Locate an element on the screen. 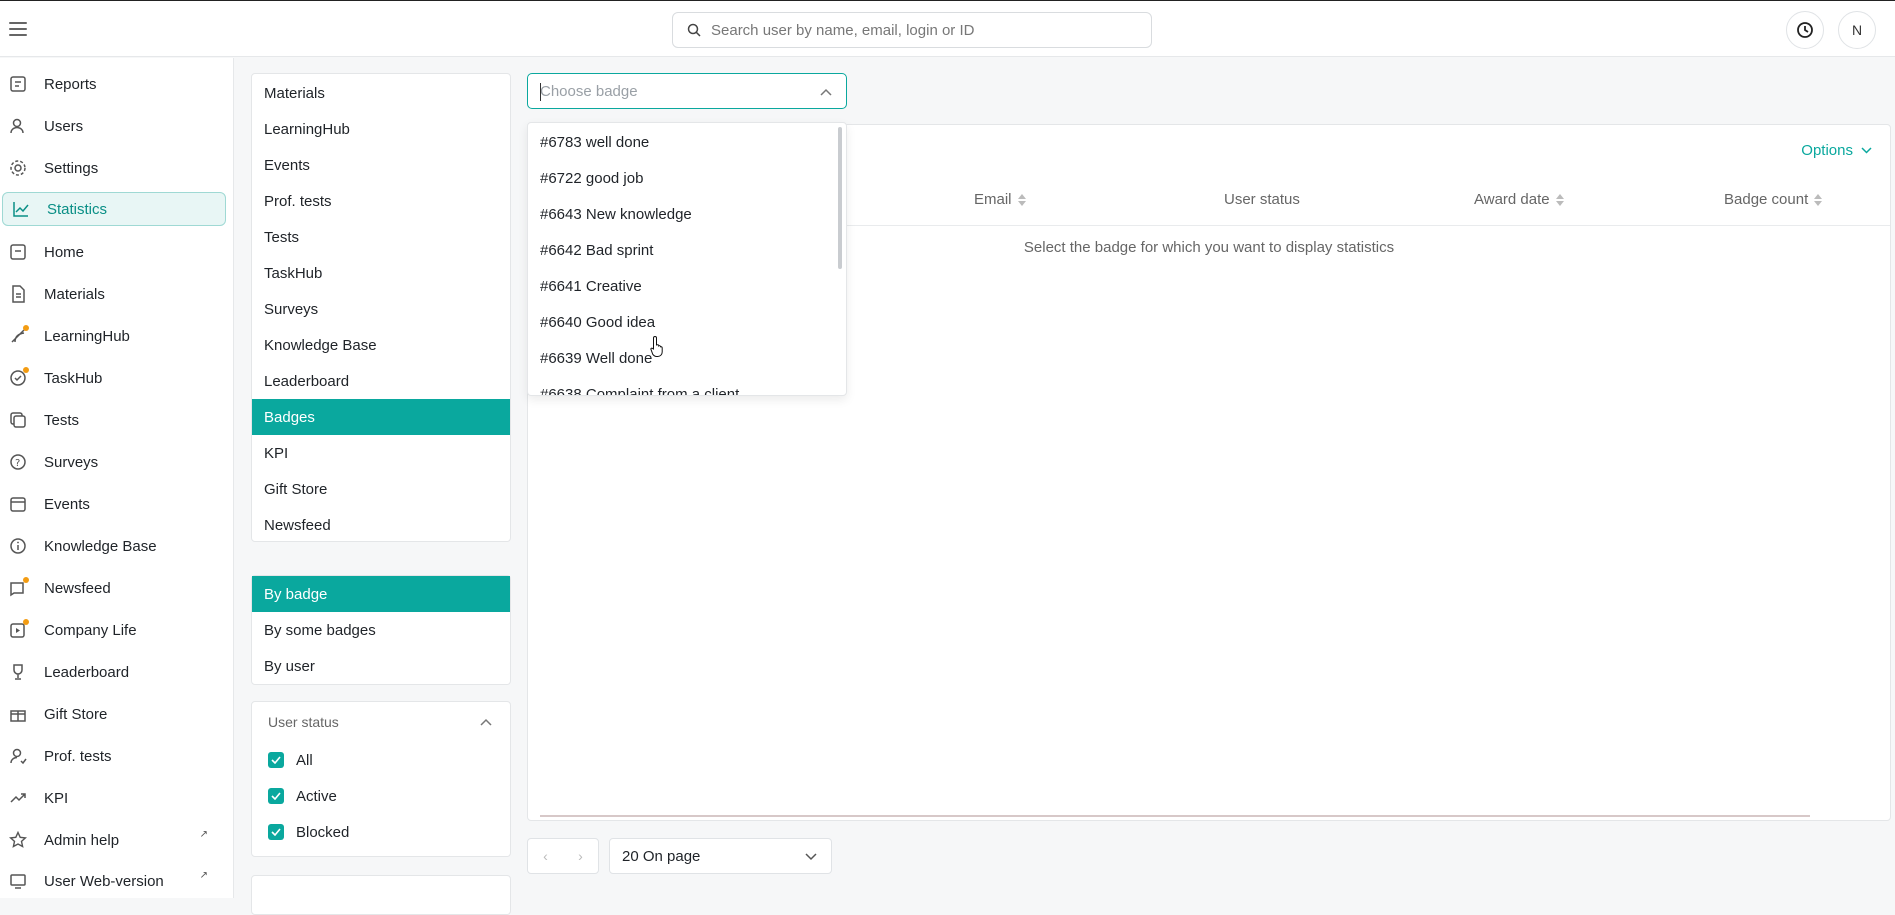 Image resolution: width=1895 pixels, height=915 pixels. sidebar-item-taskhub: TaskHub is located at coordinates (112, 378).